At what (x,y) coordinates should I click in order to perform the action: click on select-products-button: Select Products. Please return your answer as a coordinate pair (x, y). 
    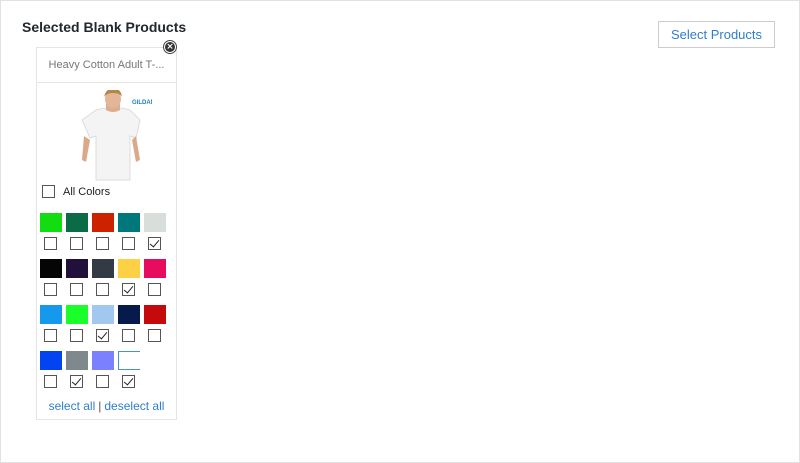
    Looking at the image, I should click on (716, 34).